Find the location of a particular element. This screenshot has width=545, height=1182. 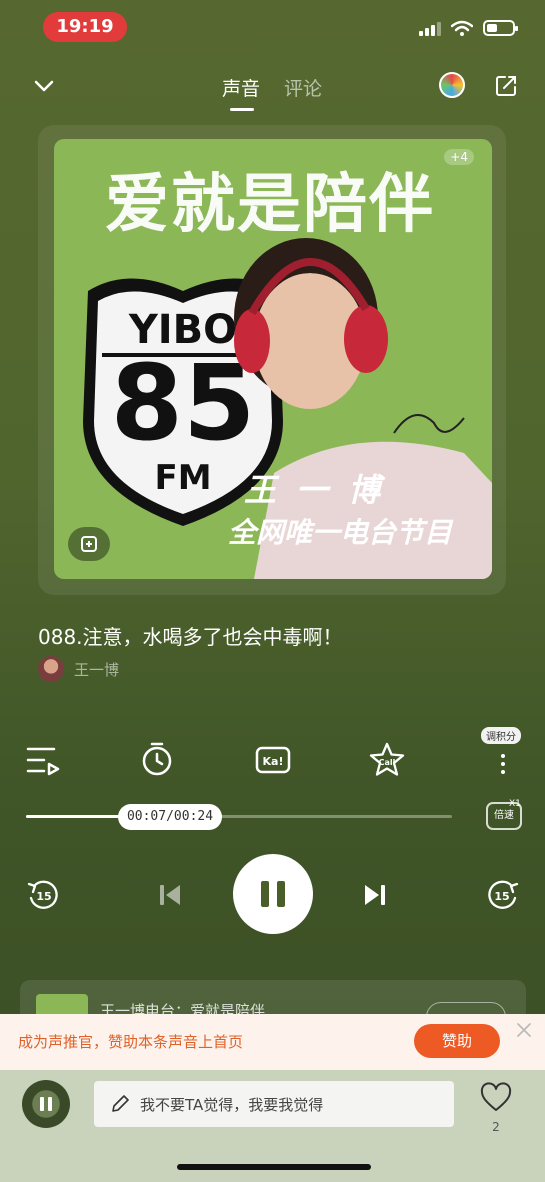

rewind-15-icon: 15 is located at coordinates (43, 895).